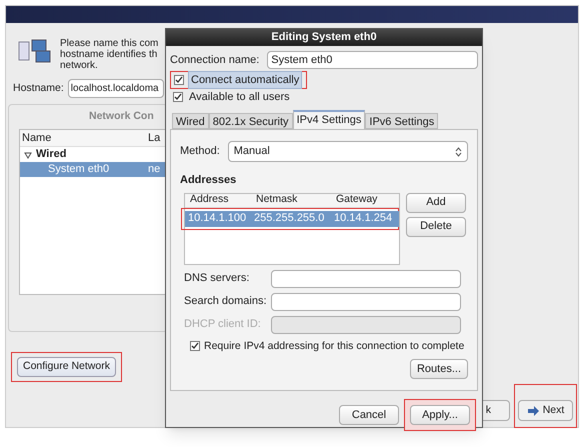 The height and width of the screenshot is (447, 585). What do you see at coordinates (436, 202) in the screenshot?
I see `address-action-button: Add` at bounding box center [436, 202].